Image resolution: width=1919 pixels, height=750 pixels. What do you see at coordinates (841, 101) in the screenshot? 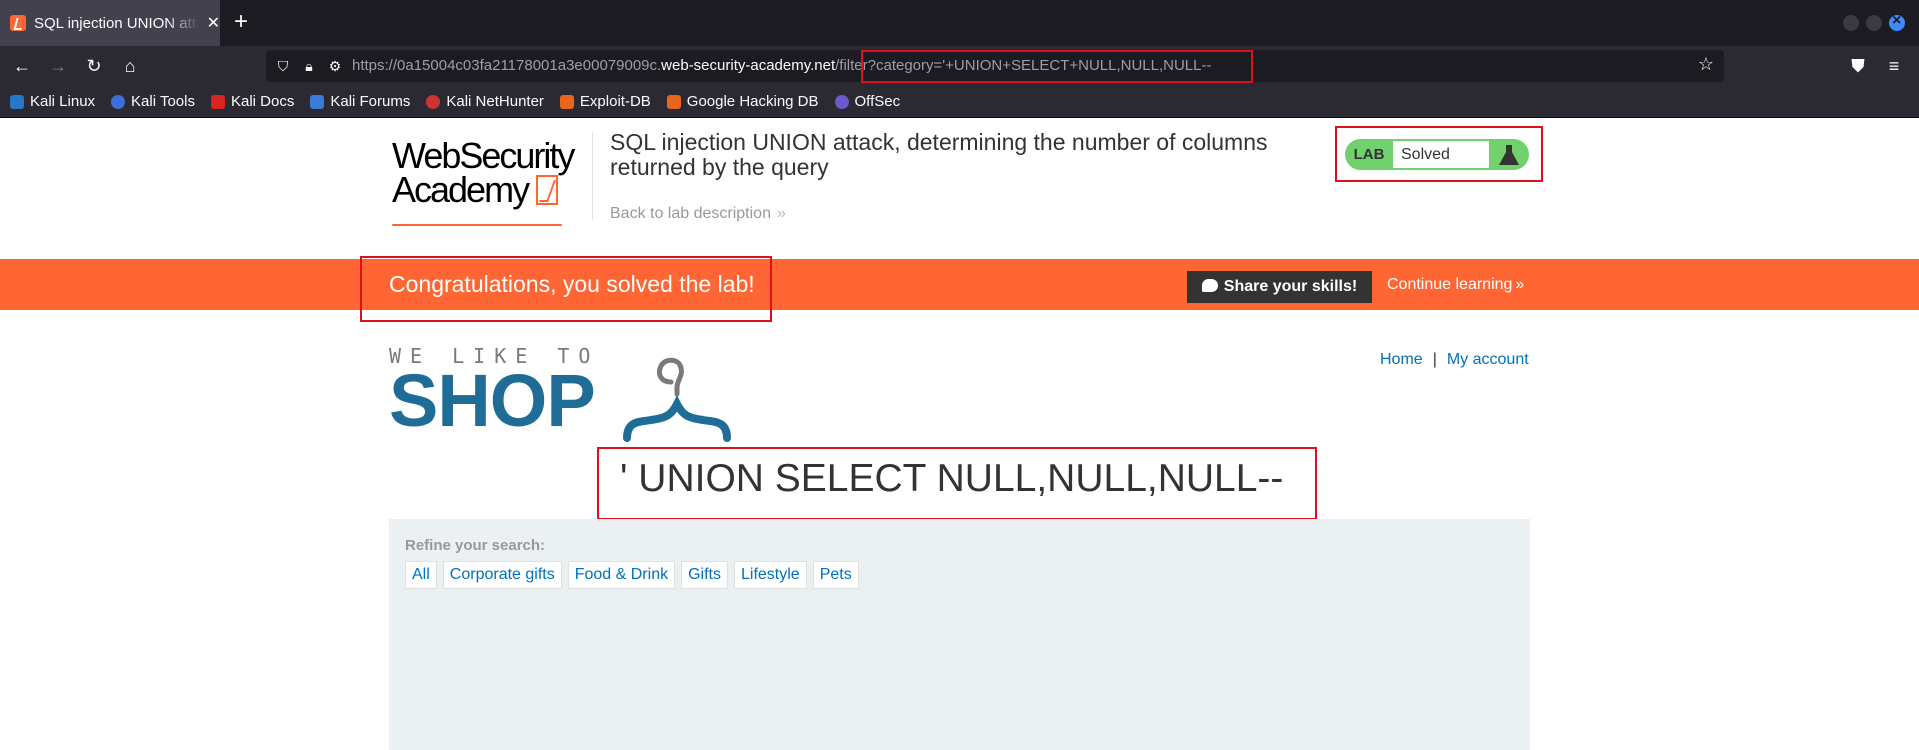
I see `offsec-icon` at bounding box center [841, 101].